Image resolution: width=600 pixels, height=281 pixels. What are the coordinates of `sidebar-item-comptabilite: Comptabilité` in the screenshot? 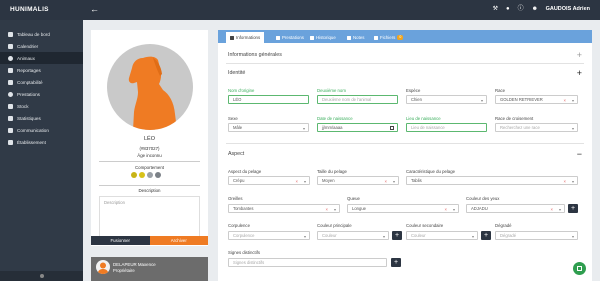 It's located at (41, 82).